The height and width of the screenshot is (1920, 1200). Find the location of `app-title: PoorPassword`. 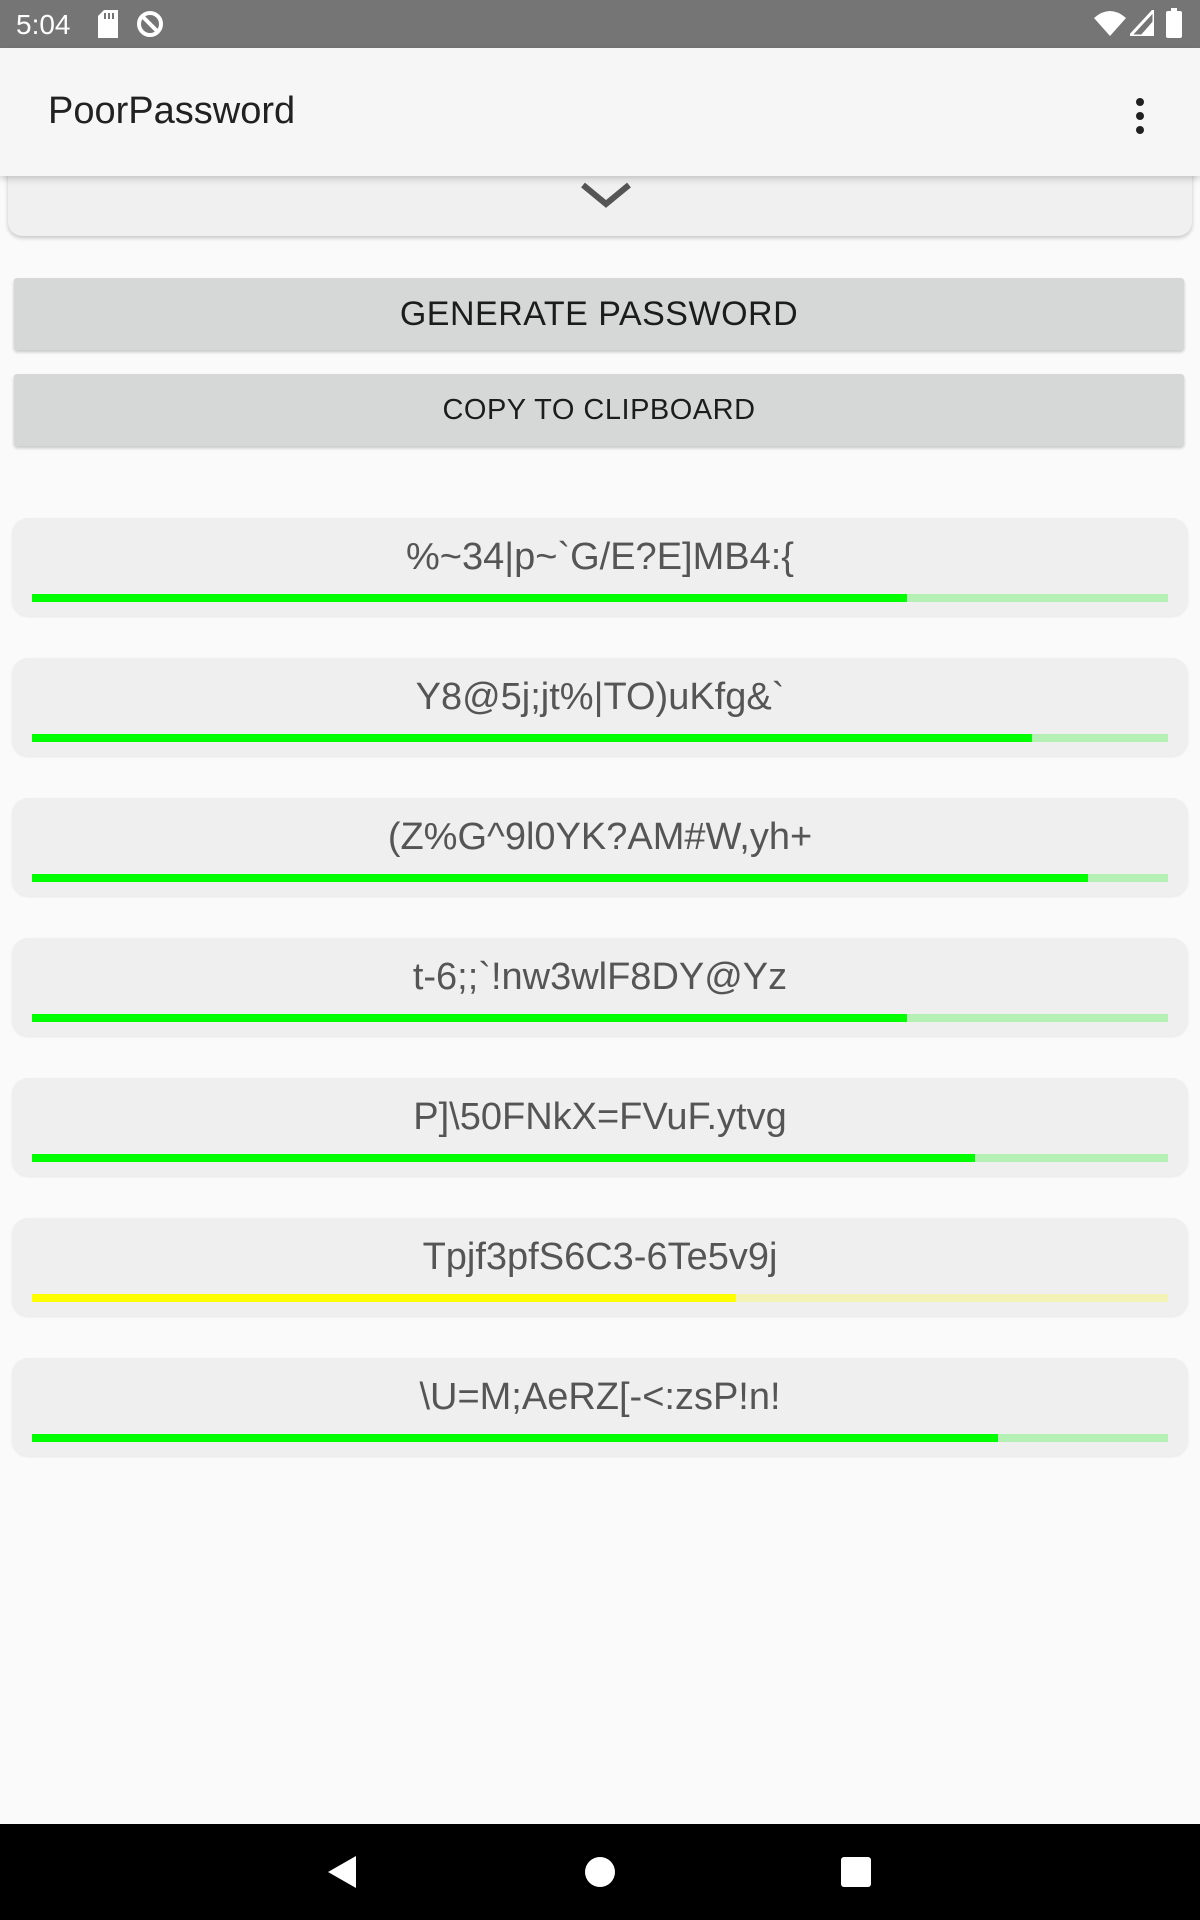

app-title: PoorPassword is located at coordinates (172, 111).